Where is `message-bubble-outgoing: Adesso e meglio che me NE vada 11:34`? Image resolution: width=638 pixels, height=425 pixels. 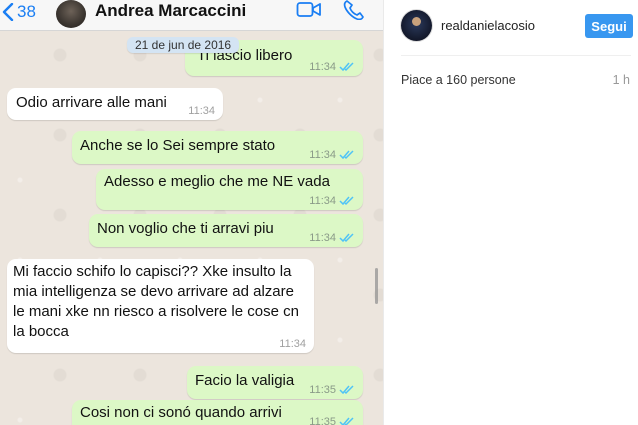
message-bubble-outgoing: Adesso e meglio che me NE vada 11:34 is located at coordinates (229, 189).